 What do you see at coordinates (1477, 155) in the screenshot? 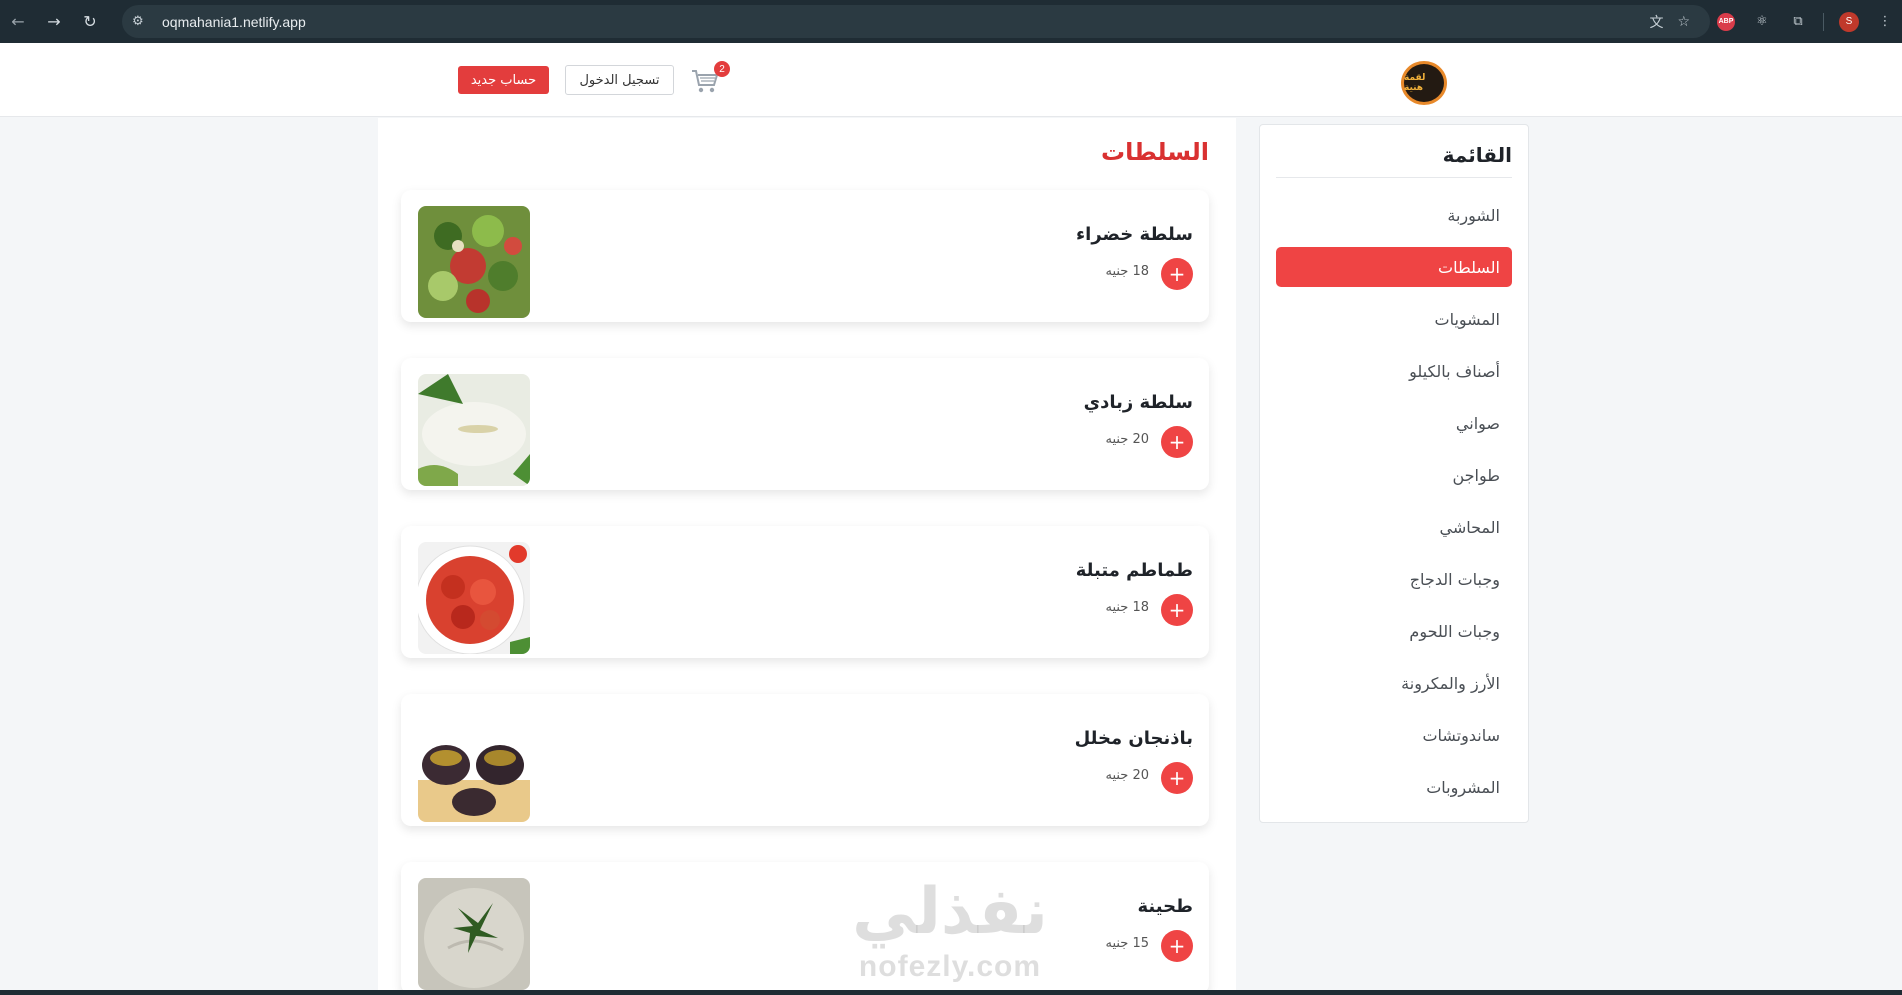
I see `sidebar-title: القائمة` at bounding box center [1477, 155].